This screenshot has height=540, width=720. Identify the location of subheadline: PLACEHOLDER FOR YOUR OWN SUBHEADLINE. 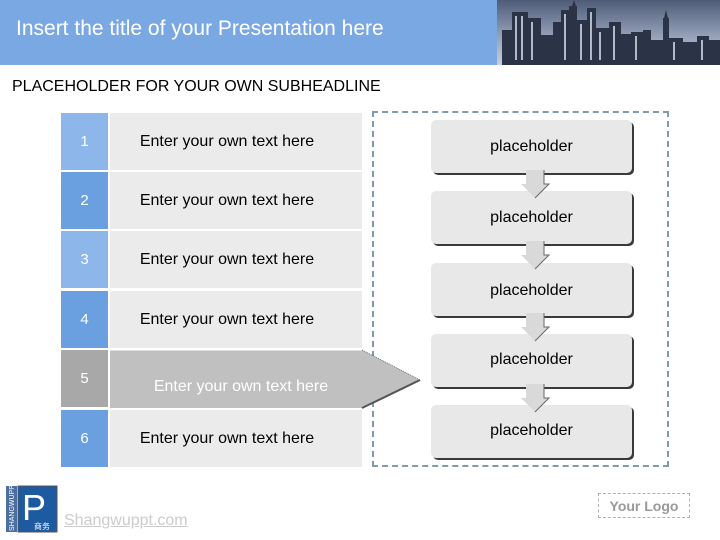
(196, 86).